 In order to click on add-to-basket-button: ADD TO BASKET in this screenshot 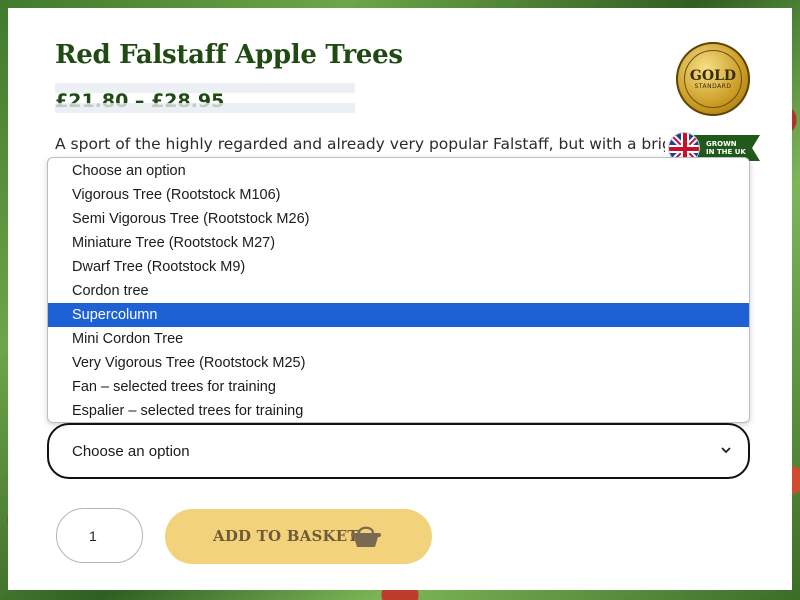, I will do `click(298, 536)`.